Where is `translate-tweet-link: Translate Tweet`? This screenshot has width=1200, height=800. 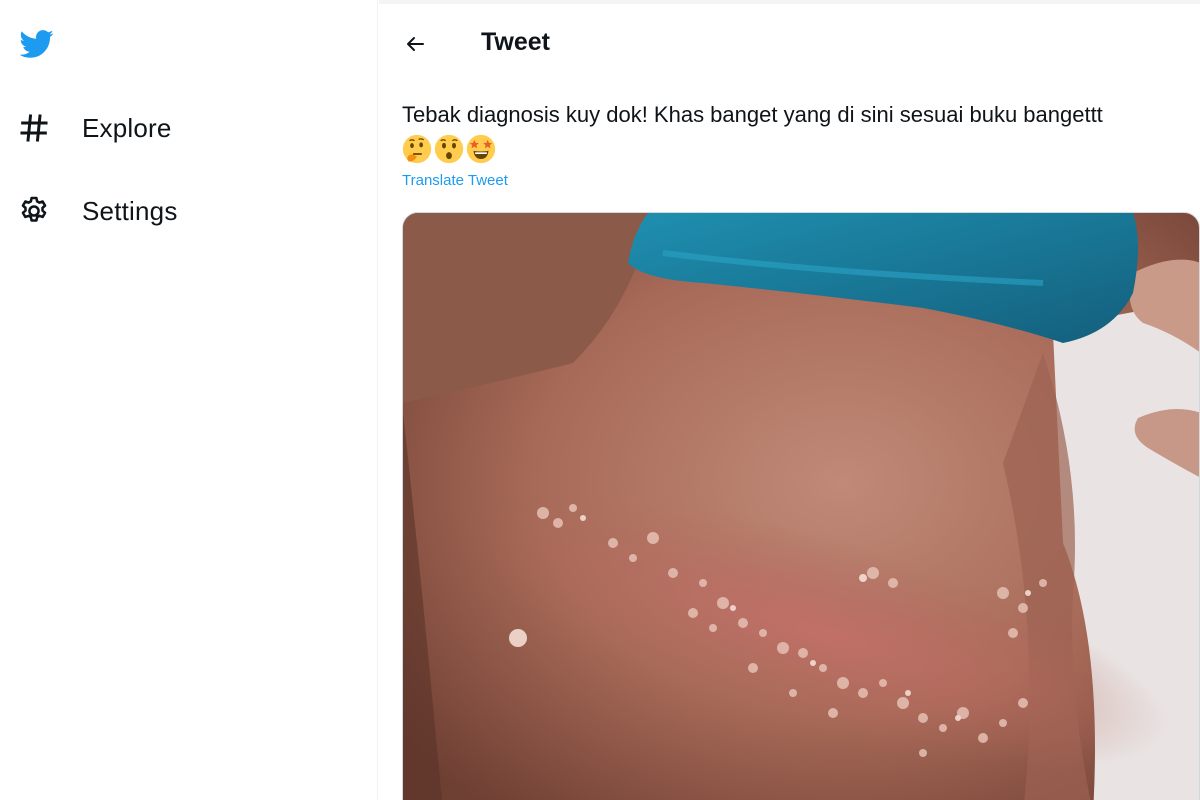 translate-tweet-link: Translate Tweet is located at coordinates (455, 180).